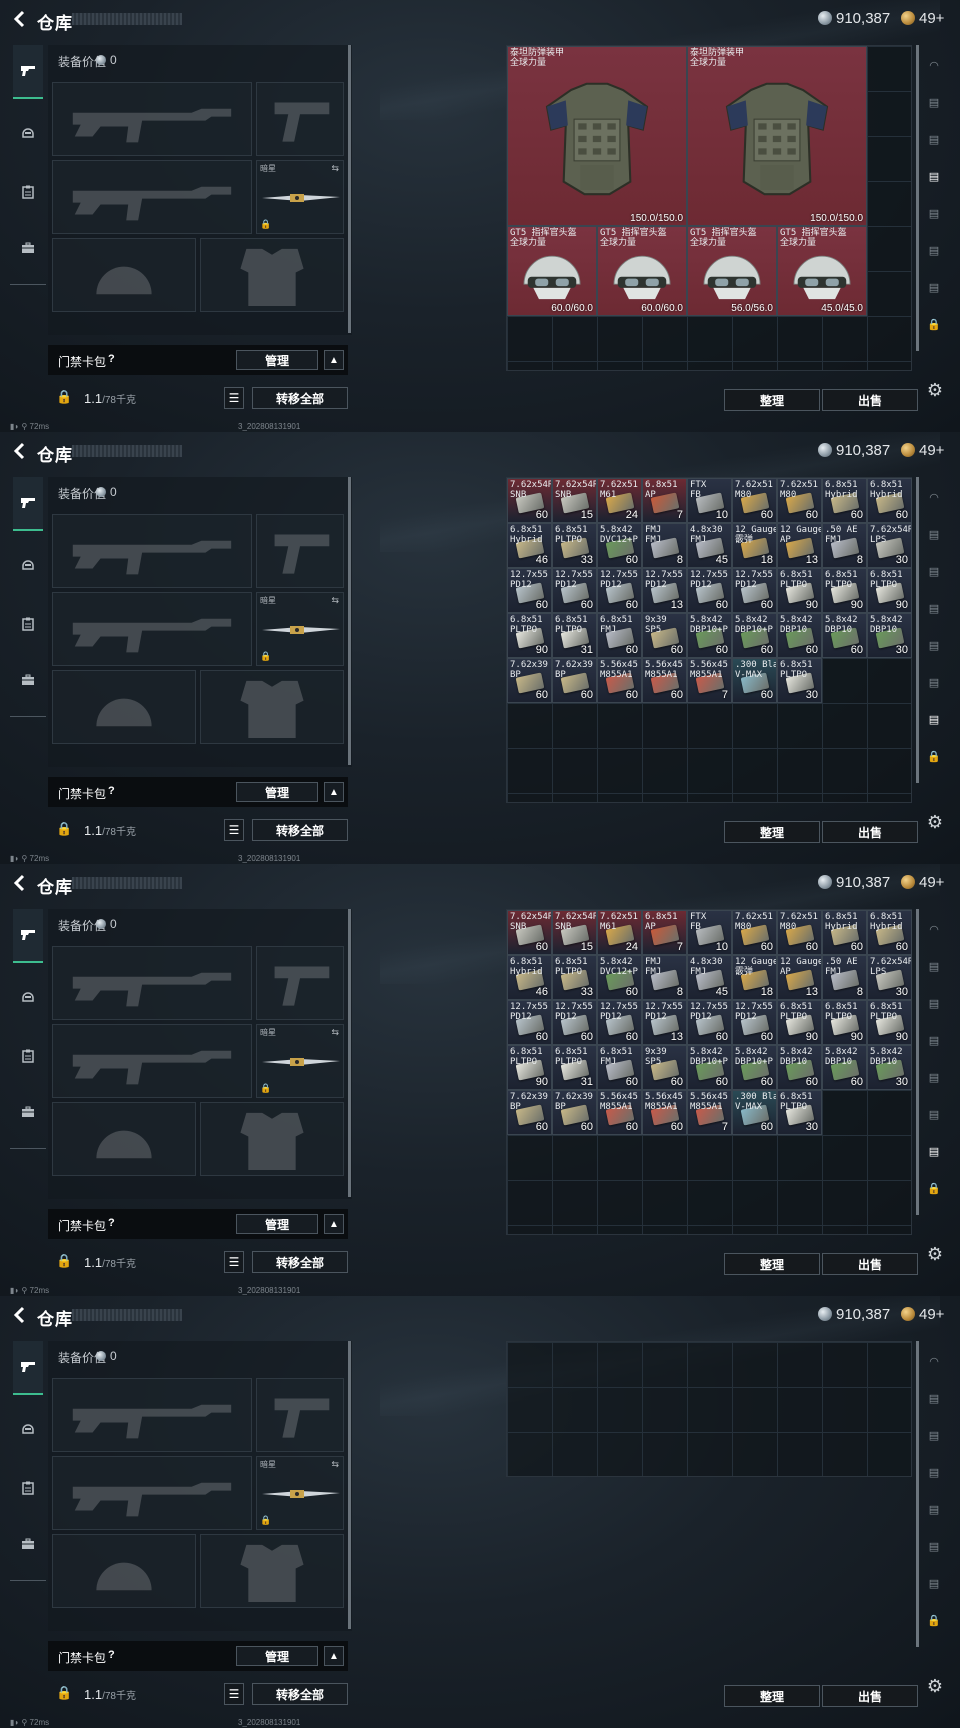 Image resolution: width=960 pixels, height=1728 pixels. What do you see at coordinates (709, 932) in the screenshot?
I see `ammo-item: FTX FB 10` at bounding box center [709, 932].